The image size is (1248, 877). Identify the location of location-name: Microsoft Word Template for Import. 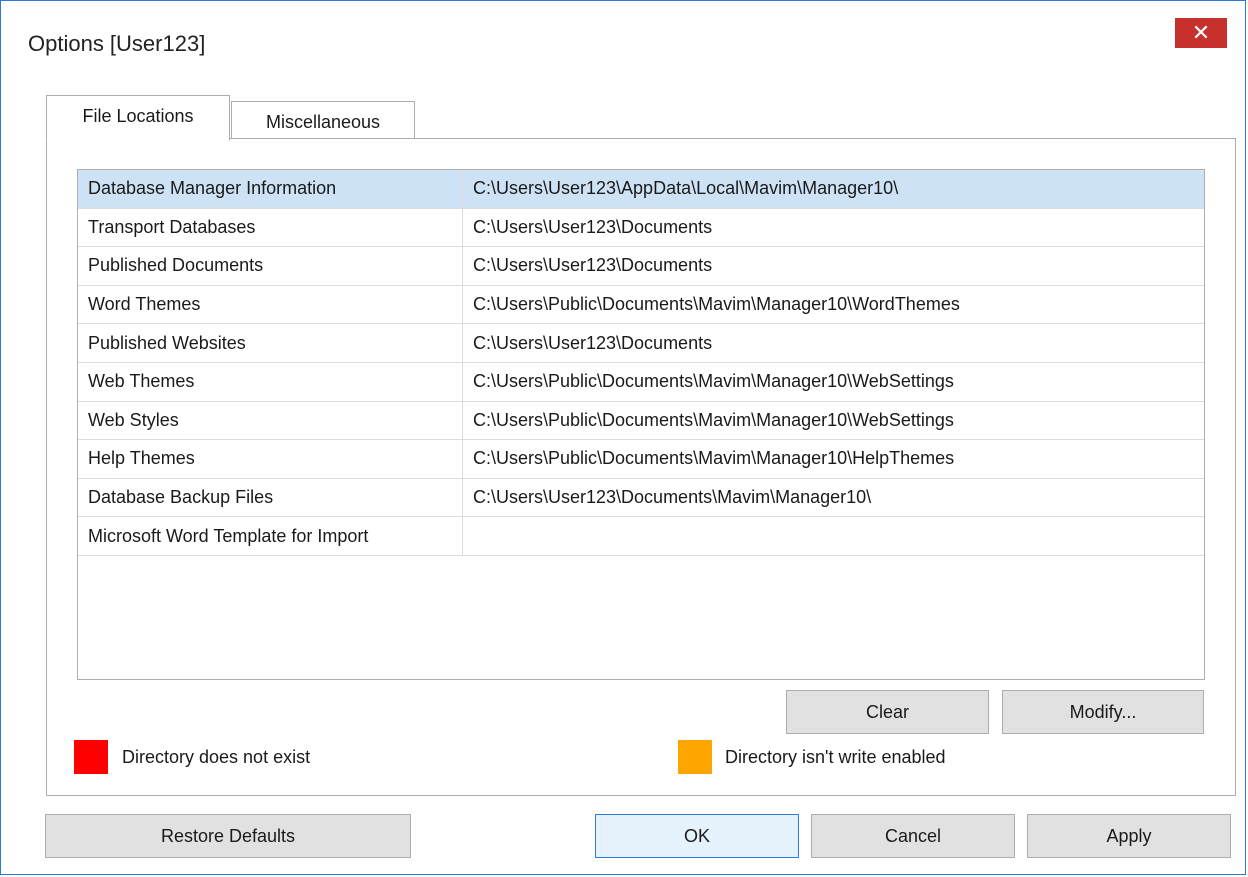
(270, 536).